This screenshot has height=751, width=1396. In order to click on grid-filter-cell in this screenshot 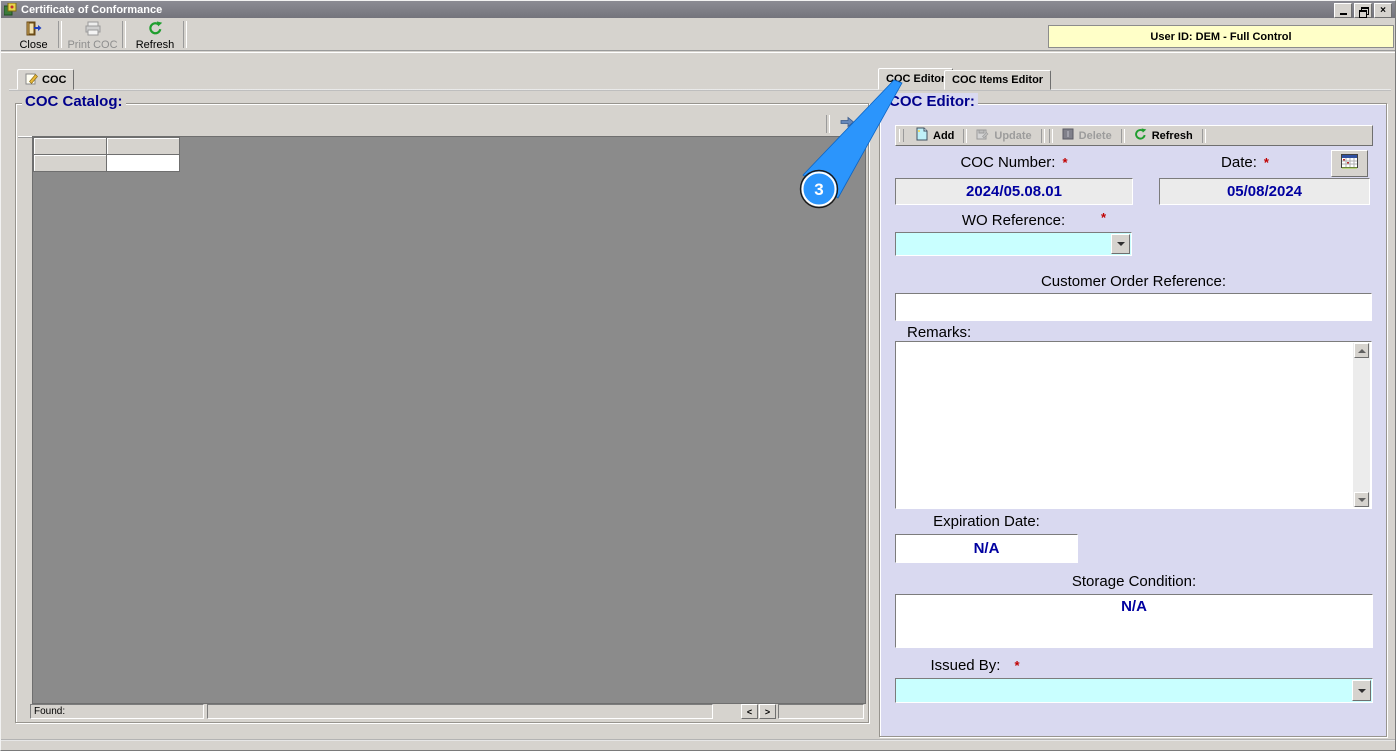, I will do `click(143, 163)`.